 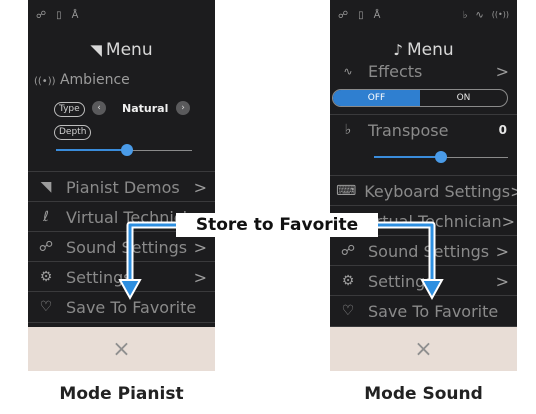 I want to click on callout-arrows, so click(x=281, y=261).